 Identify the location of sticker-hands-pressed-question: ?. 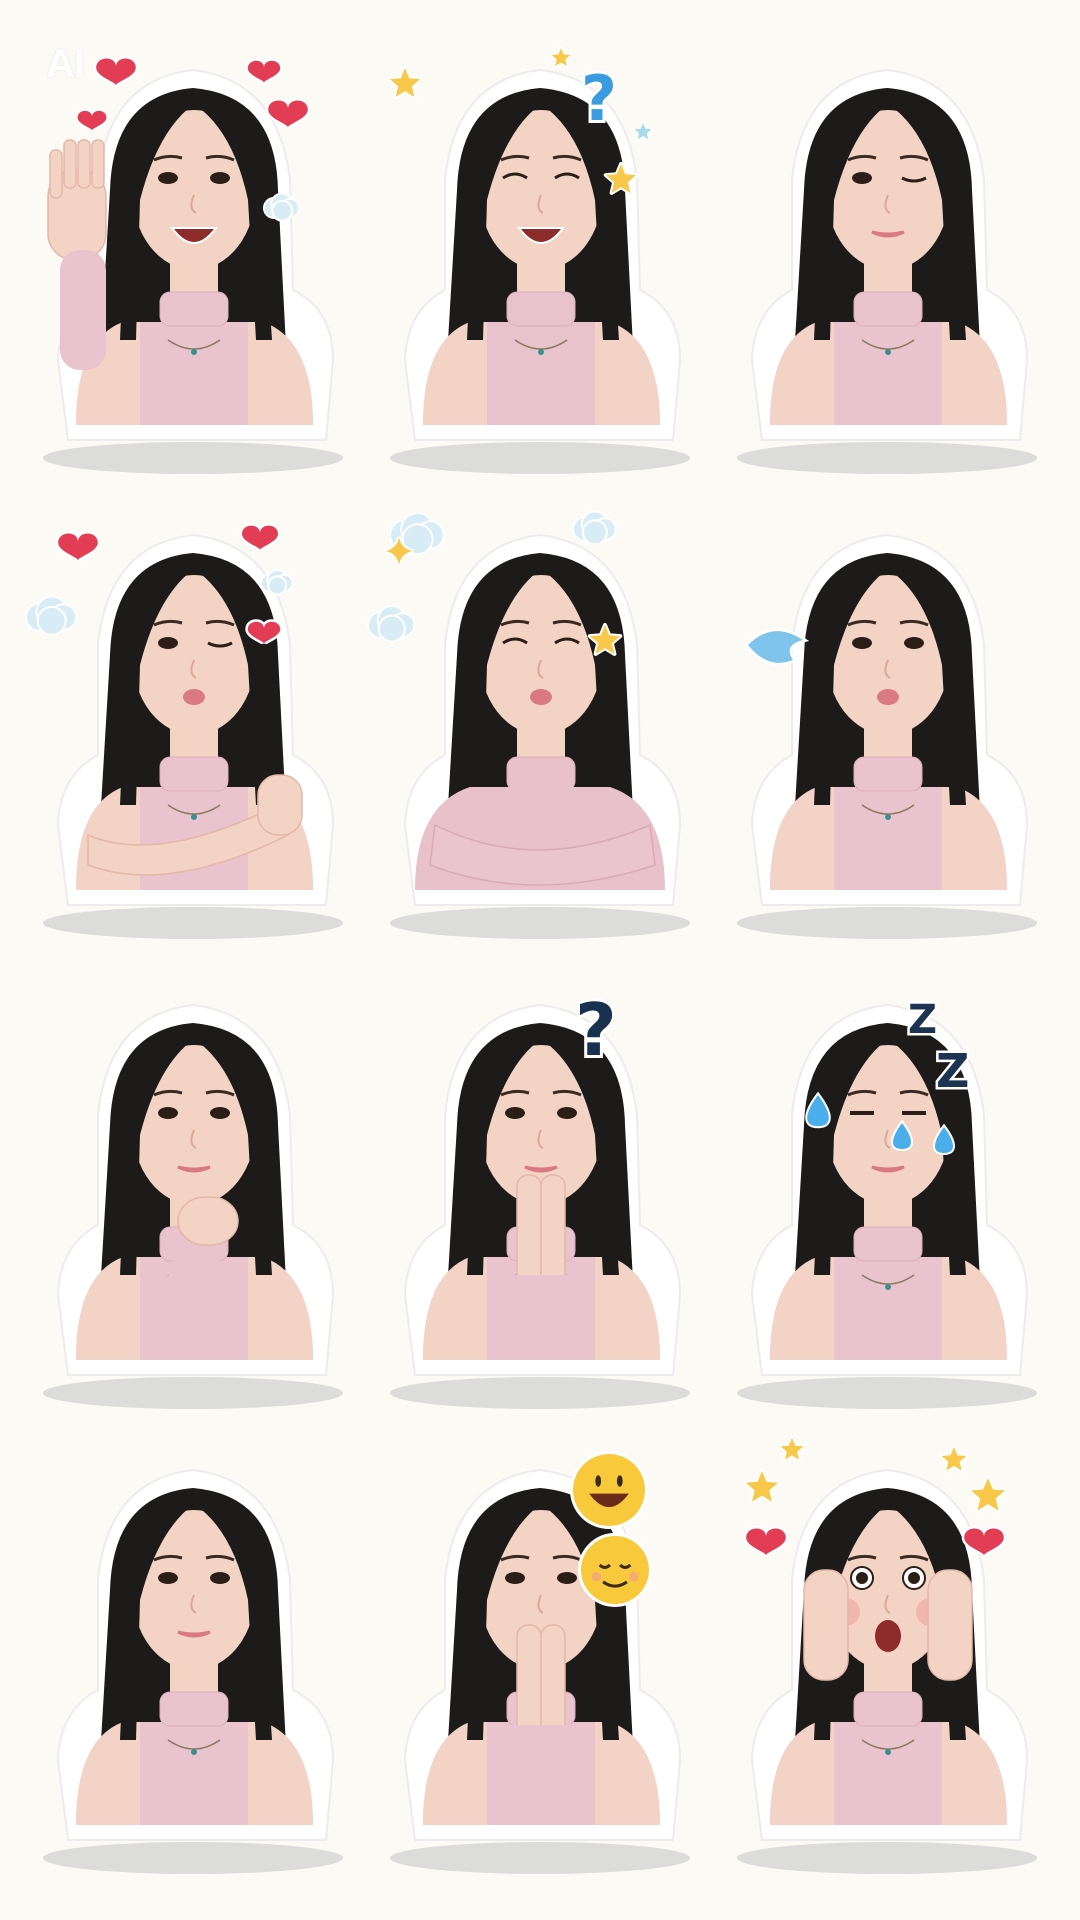
(540, 1195).